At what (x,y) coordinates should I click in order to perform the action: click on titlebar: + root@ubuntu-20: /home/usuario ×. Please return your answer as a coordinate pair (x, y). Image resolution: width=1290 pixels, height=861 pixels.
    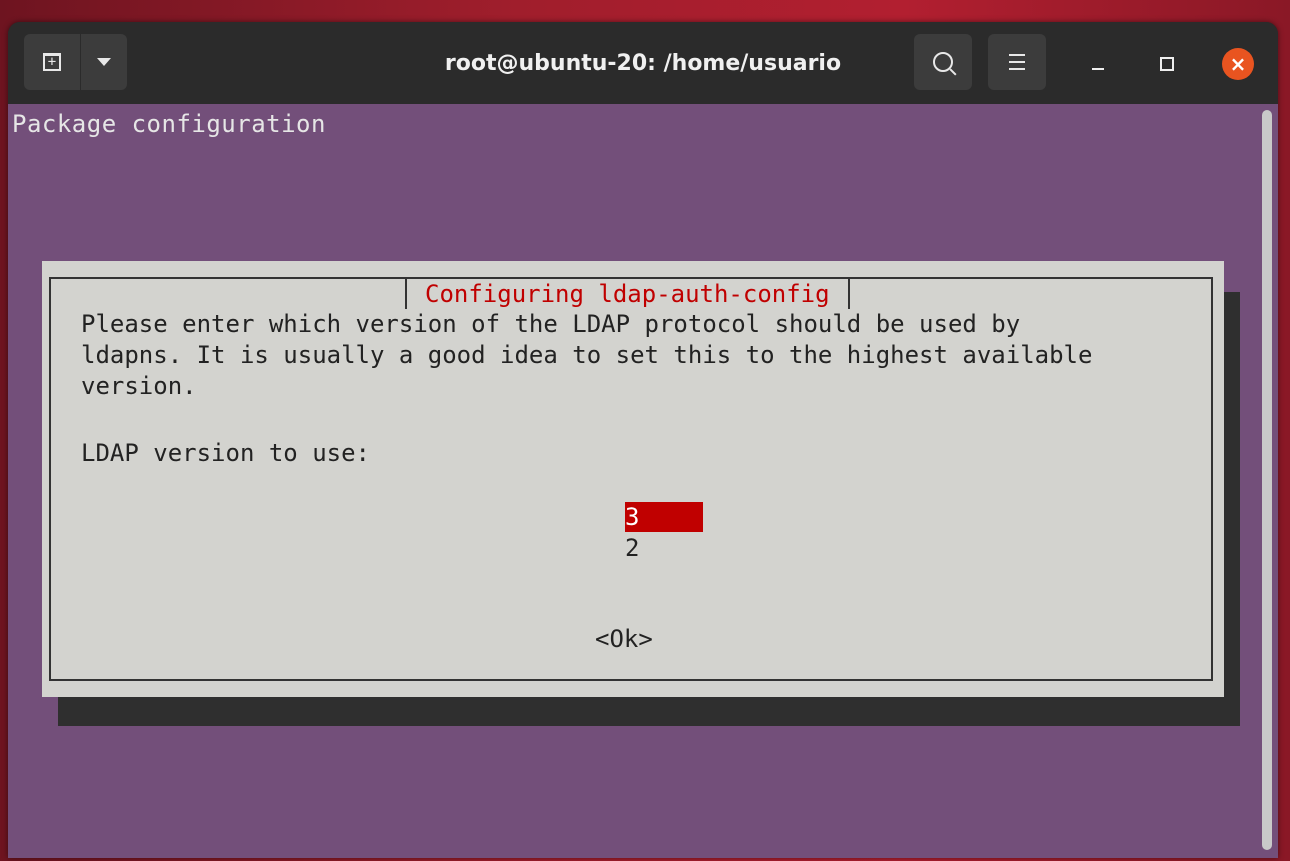
    Looking at the image, I should click on (643, 63).